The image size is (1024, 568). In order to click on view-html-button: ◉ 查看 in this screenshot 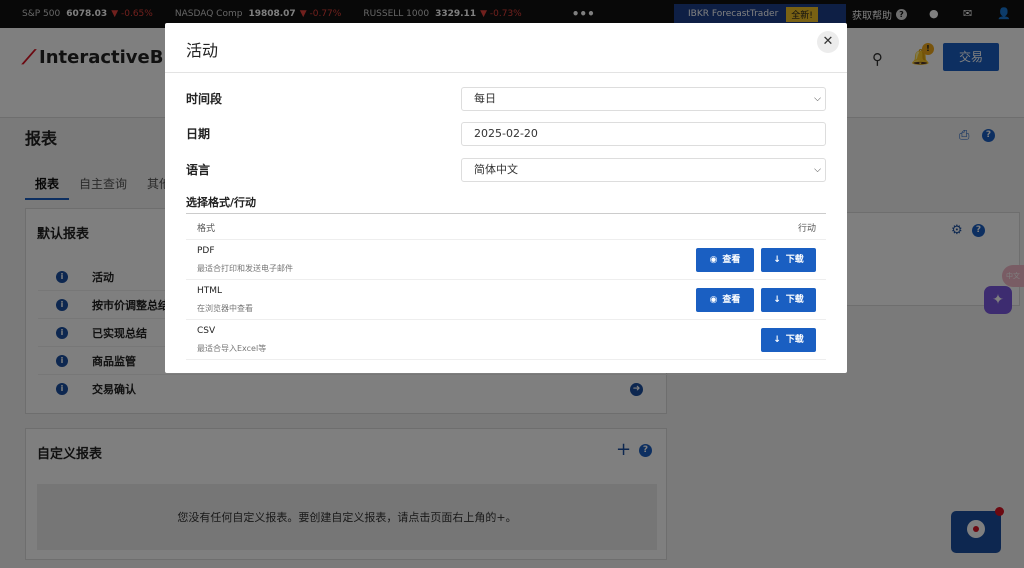, I will do `click(725, 300)`.